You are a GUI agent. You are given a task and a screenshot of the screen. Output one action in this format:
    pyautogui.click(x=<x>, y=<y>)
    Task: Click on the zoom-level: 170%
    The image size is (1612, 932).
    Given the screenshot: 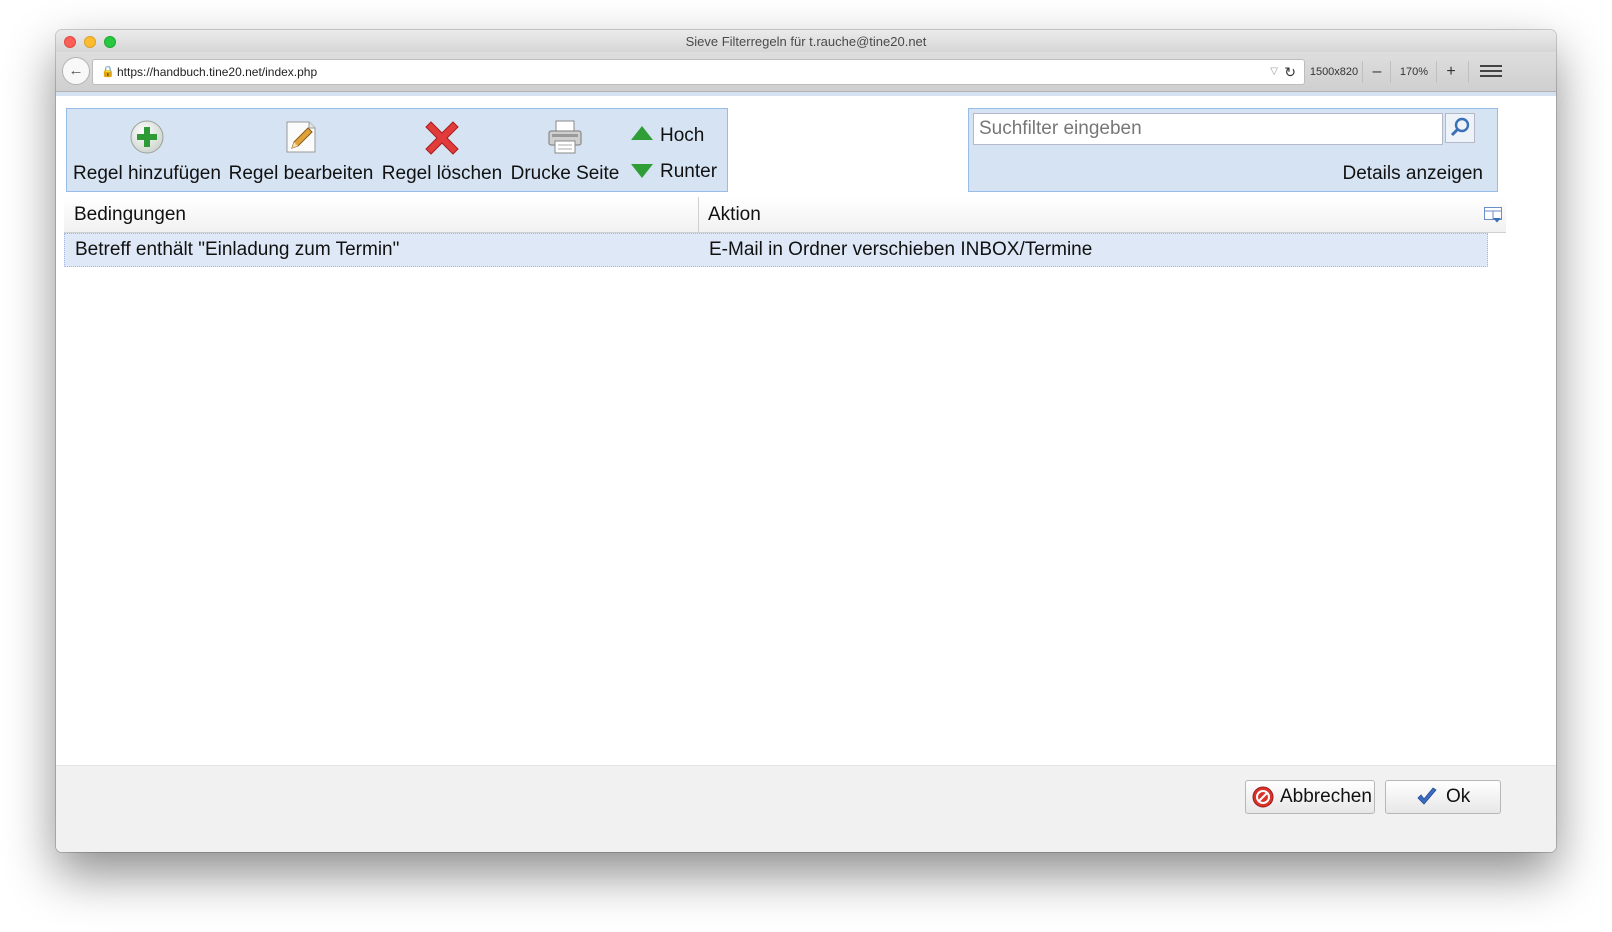 What is the action you would take?
    pyautogui.click(x=1414, y=72)
    